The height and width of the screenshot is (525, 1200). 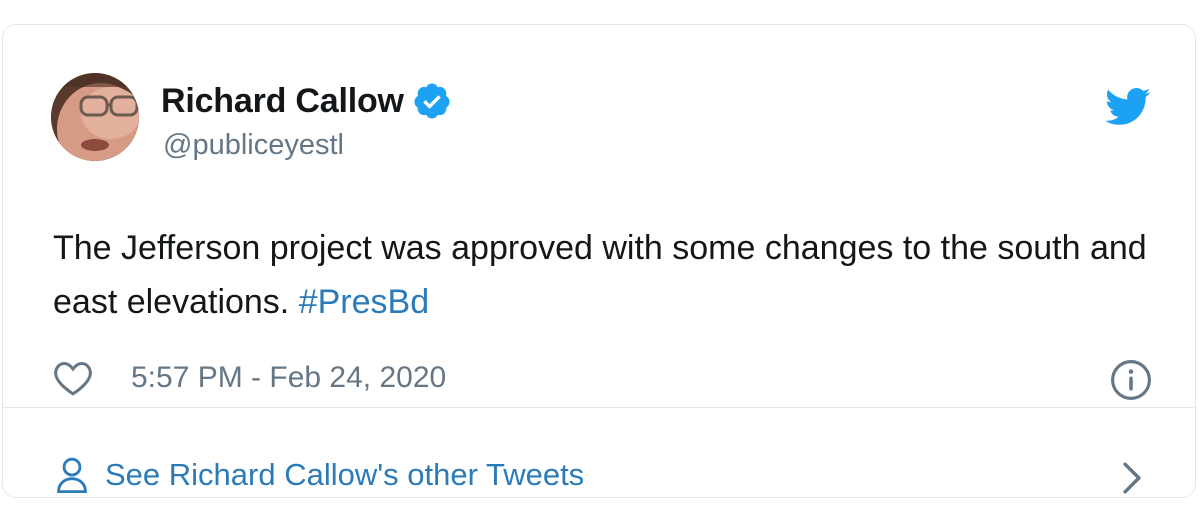 I want to click on chevron-right-icon, so click(x=1132, y=478).